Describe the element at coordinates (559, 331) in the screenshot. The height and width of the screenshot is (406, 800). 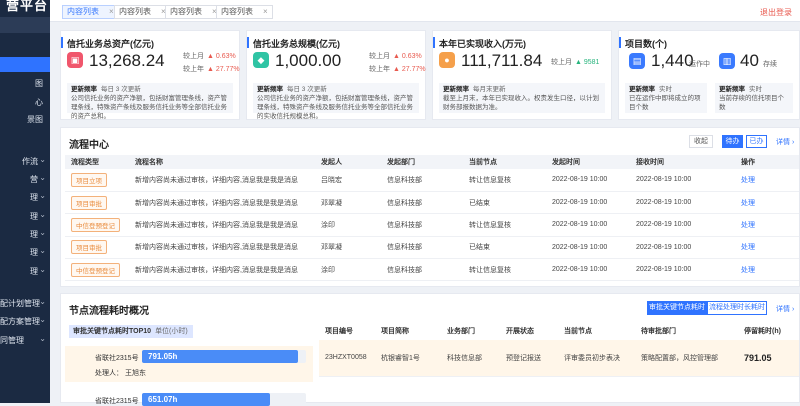
I see `table-header: 项目编号 项目简称 业务部门 开展状态 当前节点 待审批部门 停留耗时(h)` at that location.